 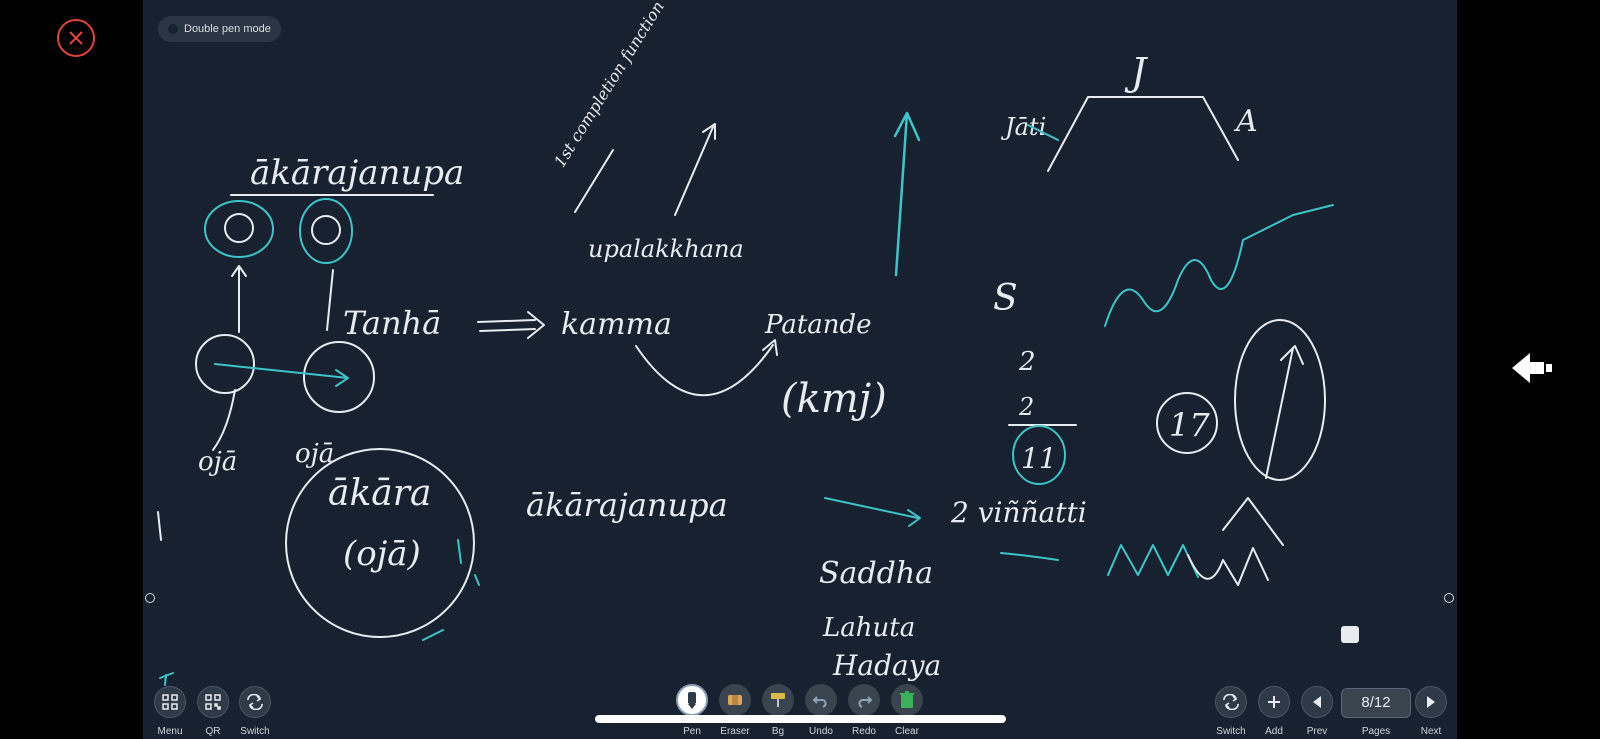 I want to click on square-marker, so click(x=1350, y=634).